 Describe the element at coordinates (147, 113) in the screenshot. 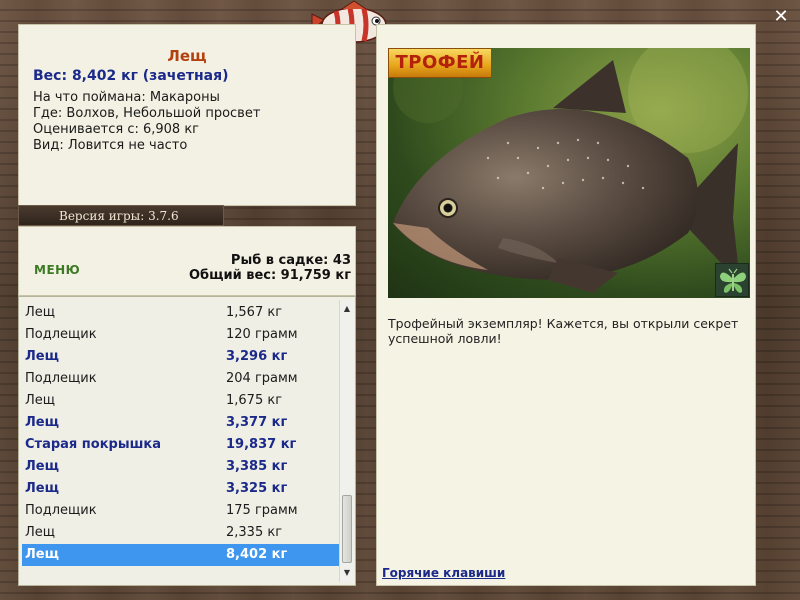

I see `location-line: Где: Волхов, Небольшой просвет` at that location.